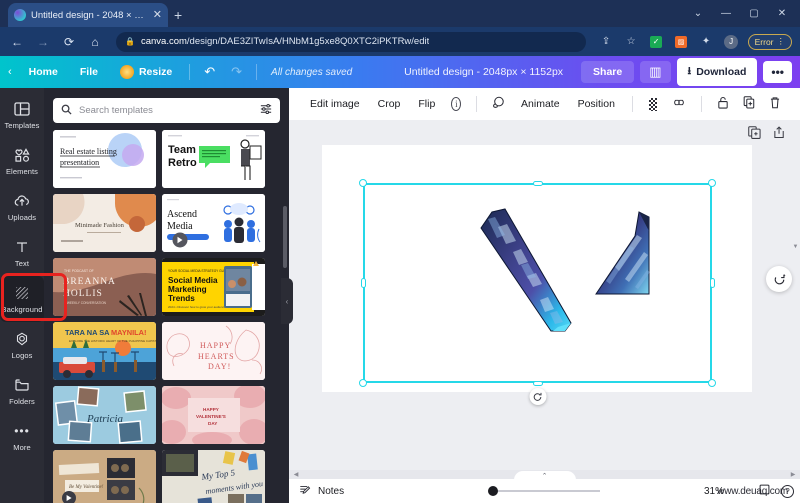  Describe the element at coordinates (537, 383) in the screenshot. I see `resize-handle-bottom-center` at that location.